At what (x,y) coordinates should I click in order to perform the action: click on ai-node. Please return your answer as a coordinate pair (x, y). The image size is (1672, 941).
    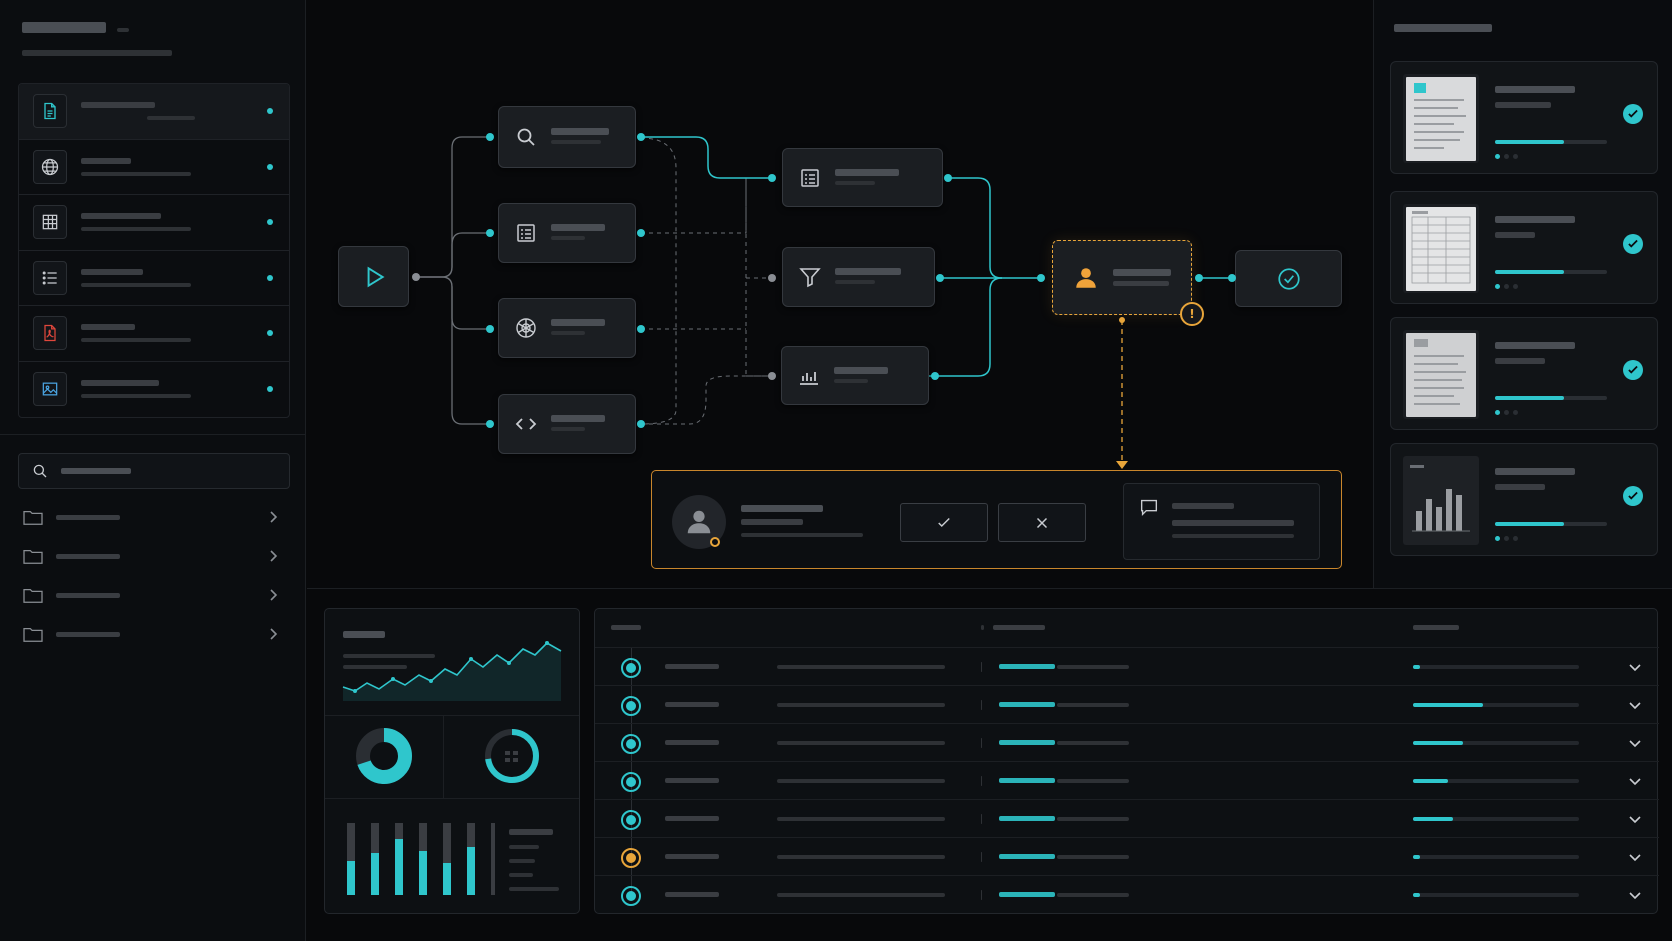
    Looking at the image, I should click on (567, 328).